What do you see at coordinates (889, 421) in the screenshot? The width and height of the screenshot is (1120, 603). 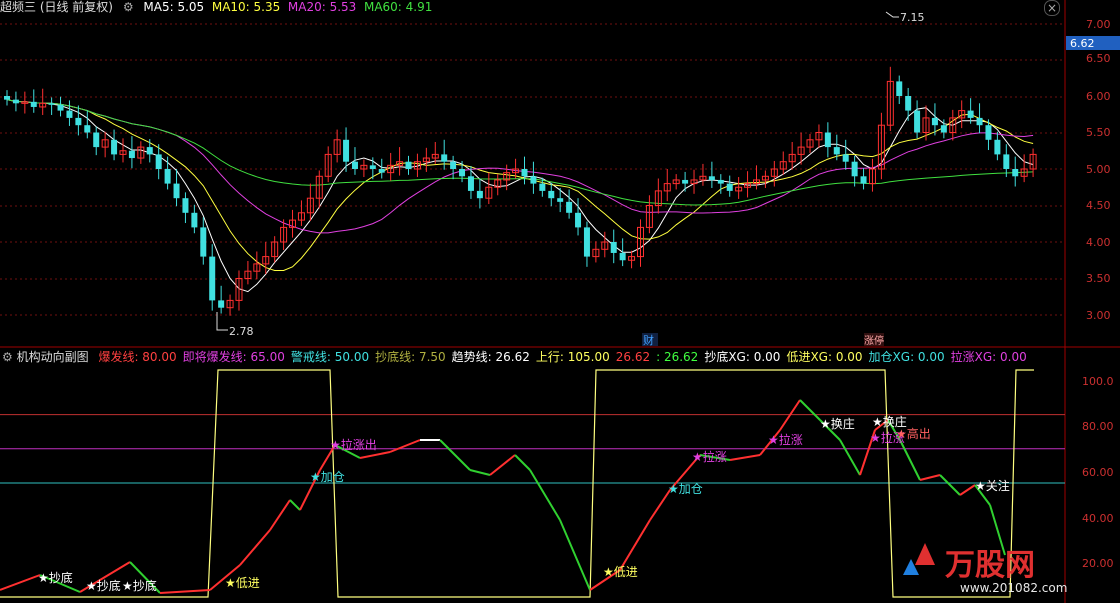 I see `signal-label: ★换庄` at bounding box center [889, 421].